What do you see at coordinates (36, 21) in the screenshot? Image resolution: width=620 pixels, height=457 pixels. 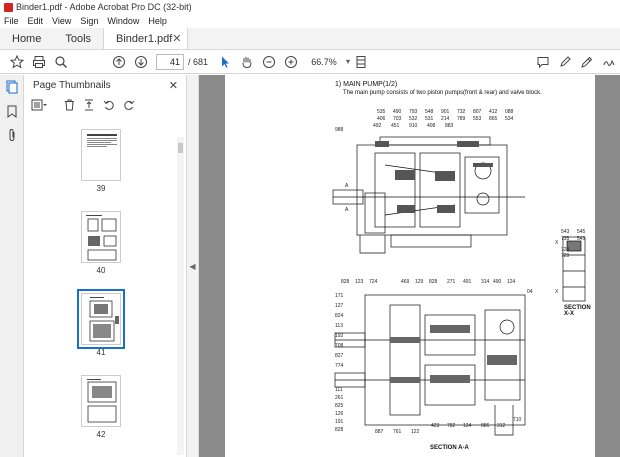 I see `menu-edit: Edit` at bounding box center [36, 21].